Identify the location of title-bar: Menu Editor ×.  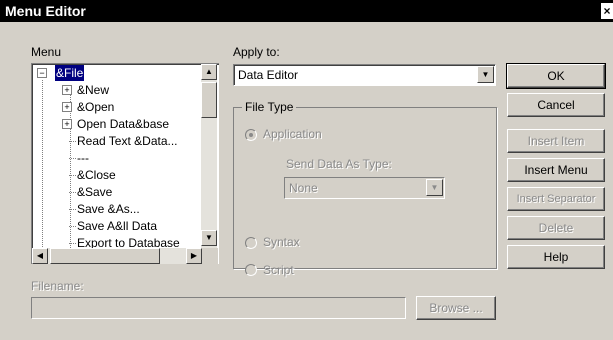
(306, 11).